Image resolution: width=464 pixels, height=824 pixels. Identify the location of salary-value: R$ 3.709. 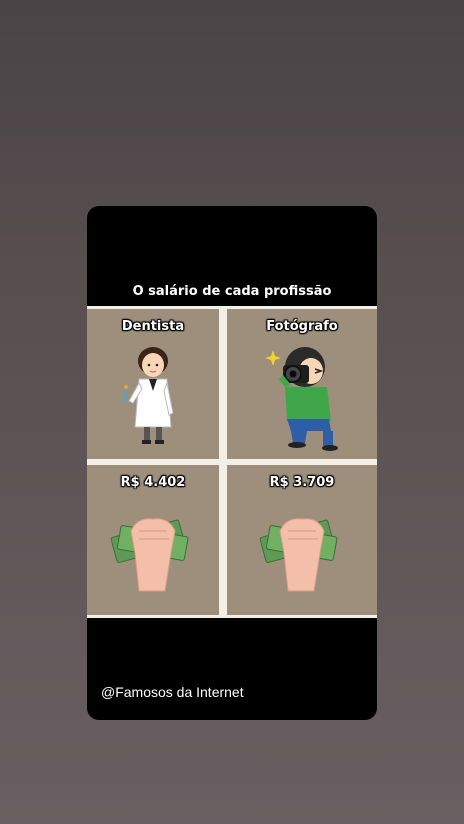
(302, 482).